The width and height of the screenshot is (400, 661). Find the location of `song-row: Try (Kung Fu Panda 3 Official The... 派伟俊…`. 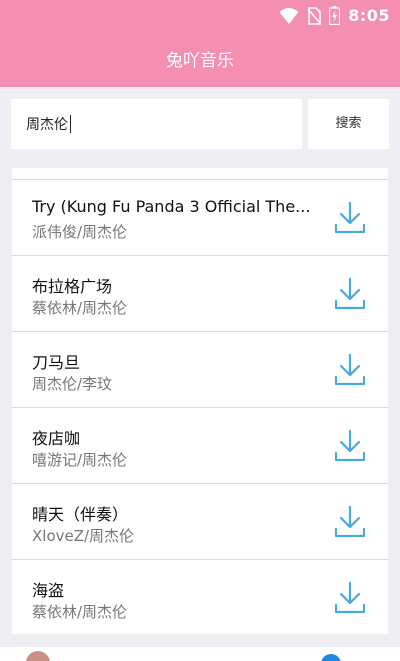

song-row: Try (Kung Fu Panda 3 Official The... 派伟俊… is located at coordinates (200, 218).